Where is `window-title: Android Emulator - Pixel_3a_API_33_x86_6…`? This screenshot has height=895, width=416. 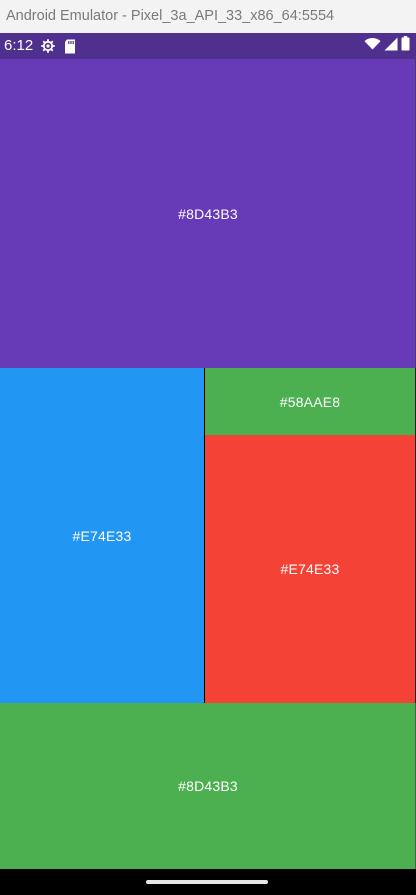
window-title: Android Emulator - Pixel_3a_API_33_x86_6… is located at coordinates (170, 16).